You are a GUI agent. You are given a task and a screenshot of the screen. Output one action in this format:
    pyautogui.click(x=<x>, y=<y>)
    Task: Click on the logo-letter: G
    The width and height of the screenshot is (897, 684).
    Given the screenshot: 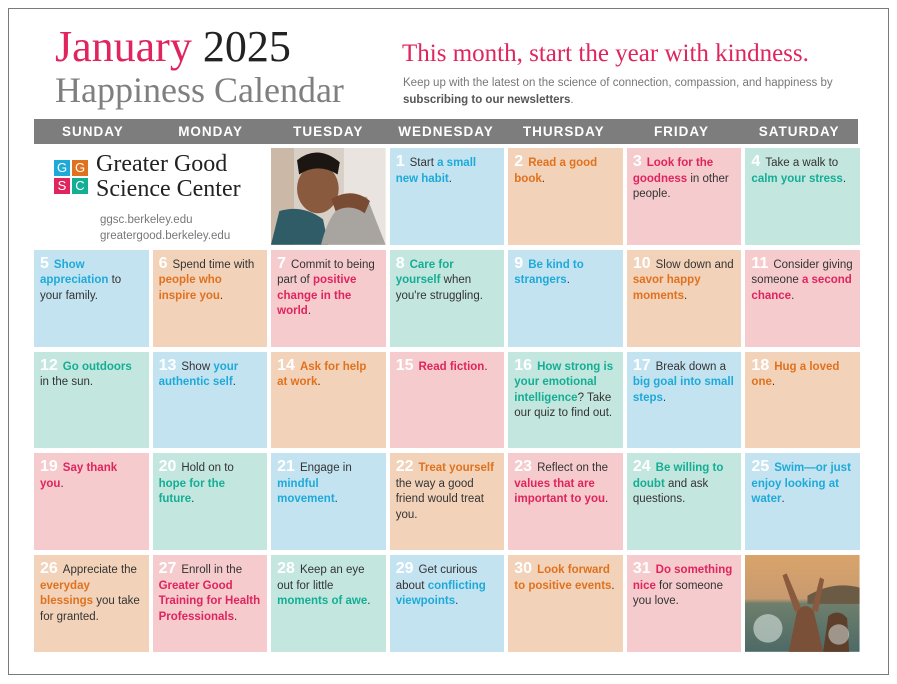 What is the action you would take?
    pyautogui.click(x=80, y=168)
    